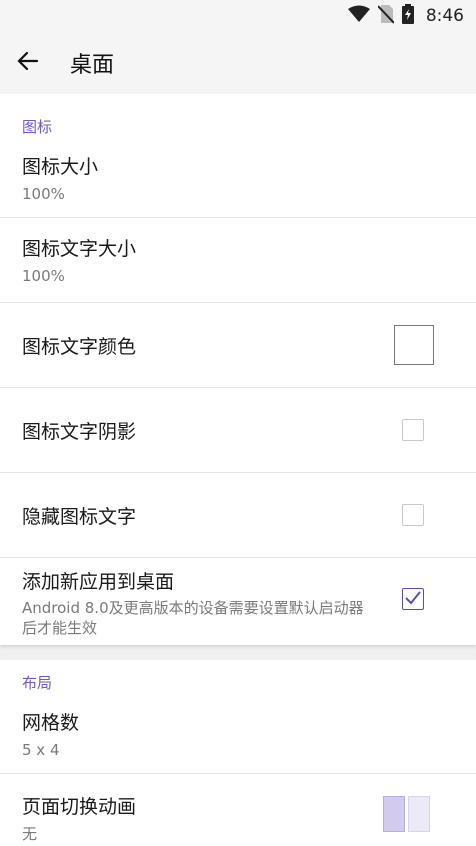 The image size is (476, 846). Describe the element at coordinates (238, 181) in the screenshot. I see `icon-size-setting: 图标大小 100%` at that location.